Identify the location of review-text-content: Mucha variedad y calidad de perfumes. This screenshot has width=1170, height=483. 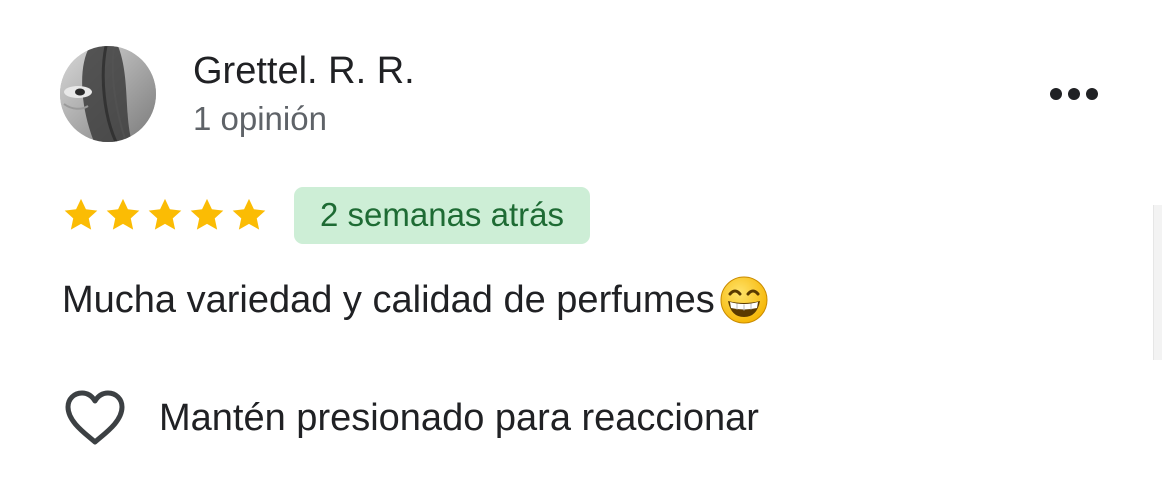
(388, 299).